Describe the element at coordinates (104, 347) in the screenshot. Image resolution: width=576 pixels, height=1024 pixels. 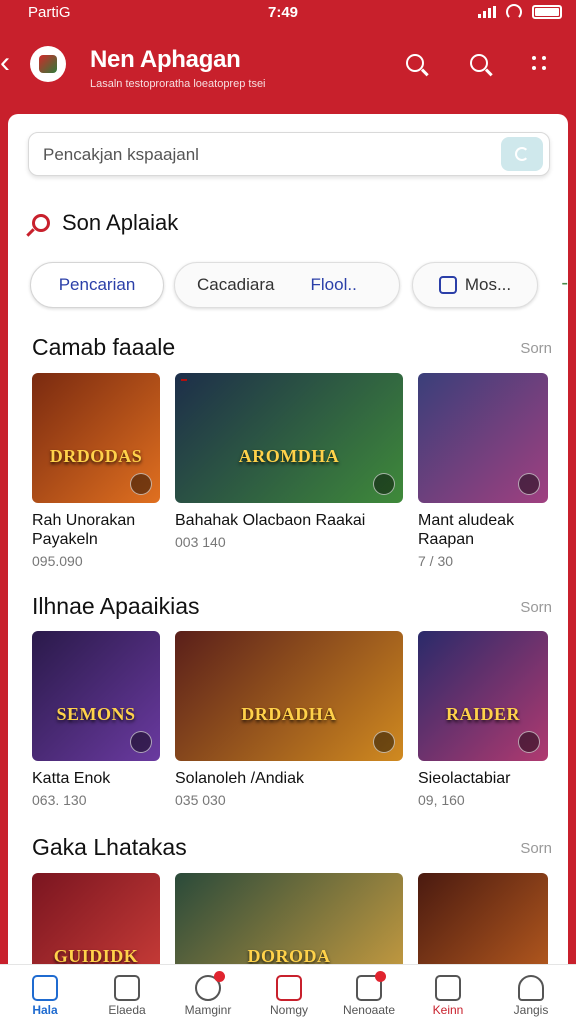
I see `section-title: Camab faaale` at that location.